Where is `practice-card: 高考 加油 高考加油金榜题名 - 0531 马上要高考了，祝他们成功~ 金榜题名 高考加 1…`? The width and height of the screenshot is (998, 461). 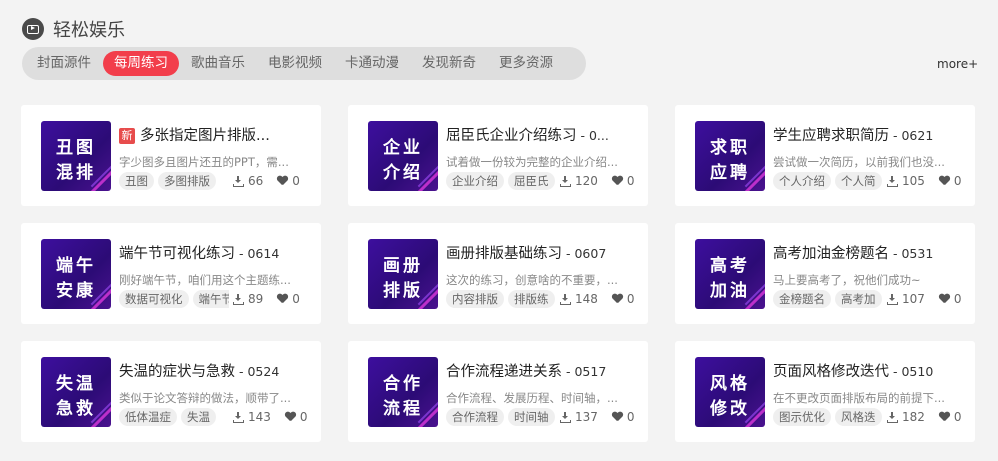 practice-card: 高考 加油 高考加油金榜题名 - 0531 马上要高考了，祝他们成功~ 金榜题名 高考加 1… is located at coordinates (825, 273).